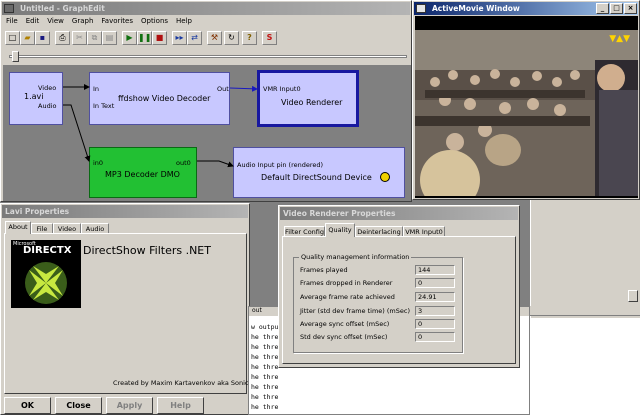 The image size is (640, 415). I want to click on quality-value-frames-played: 144, so click(435, 270).